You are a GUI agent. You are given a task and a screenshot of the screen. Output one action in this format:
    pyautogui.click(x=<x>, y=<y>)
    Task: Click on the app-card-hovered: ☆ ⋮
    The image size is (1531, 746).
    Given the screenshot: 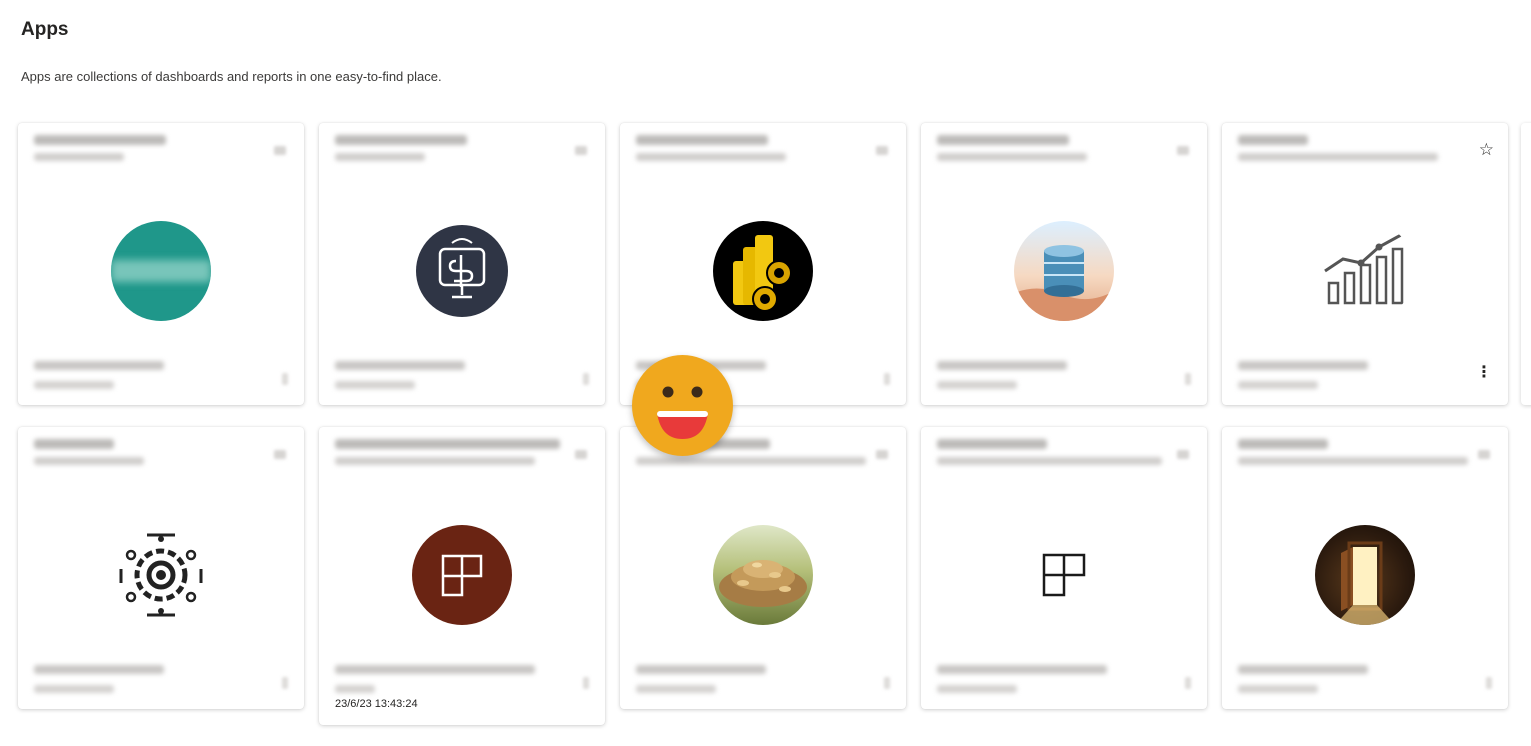 What is the action you would take?
    pyautogui.click(x=1365, y=264)
    